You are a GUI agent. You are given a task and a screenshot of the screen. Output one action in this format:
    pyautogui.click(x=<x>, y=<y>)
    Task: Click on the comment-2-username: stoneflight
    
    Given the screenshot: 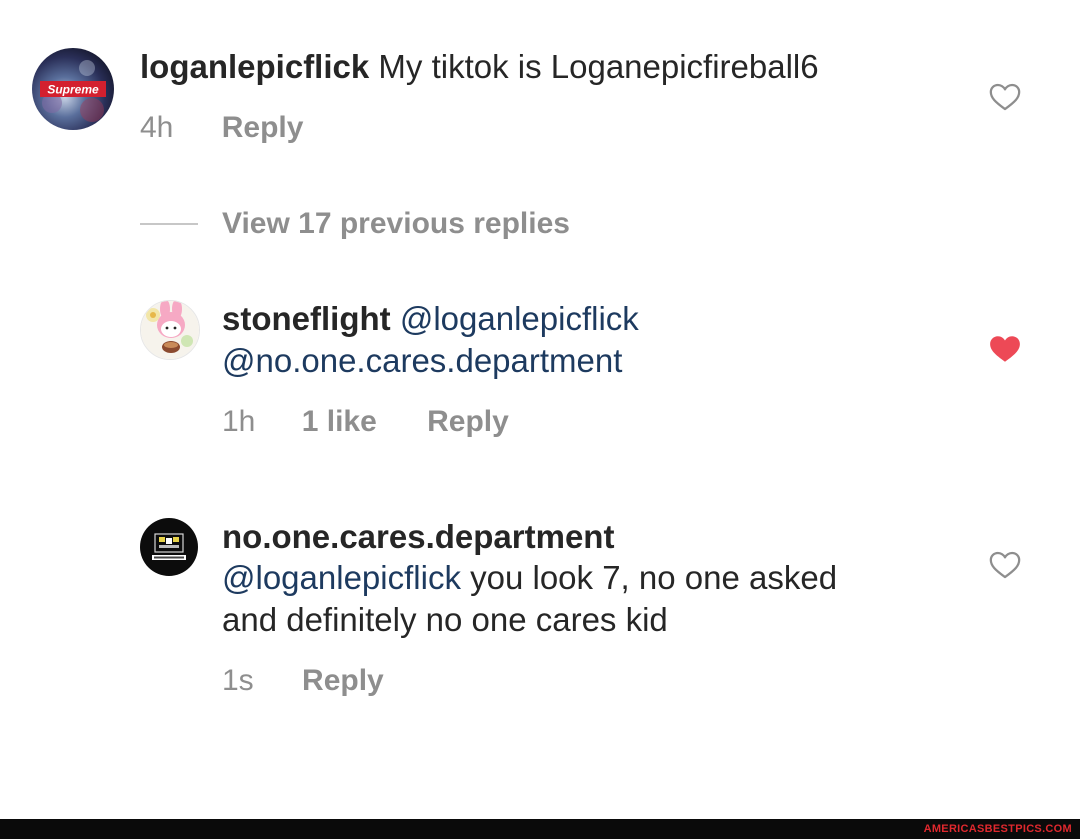 What is the action you would take?
    pyautogui.click(x=306, y=318)
    